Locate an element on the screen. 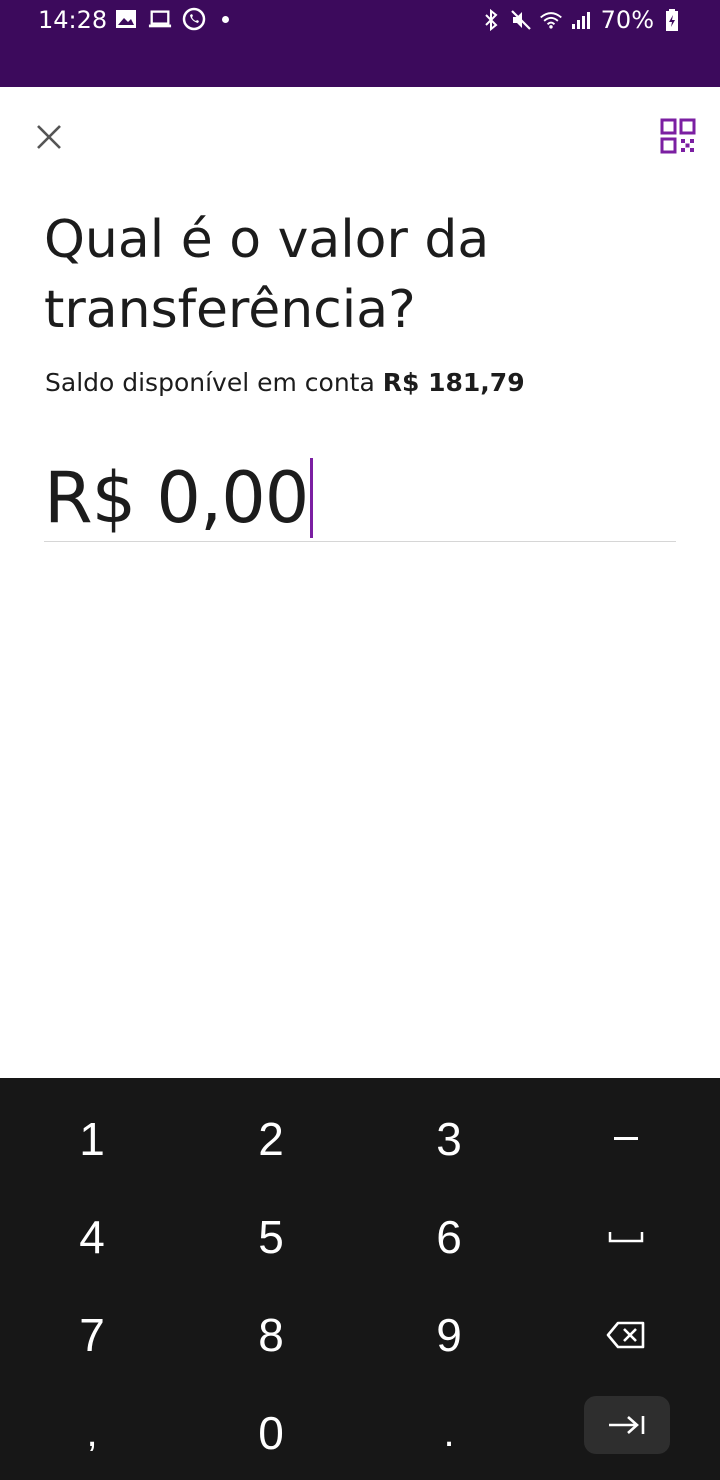  space-icon is located at coordinates (626, 1237).